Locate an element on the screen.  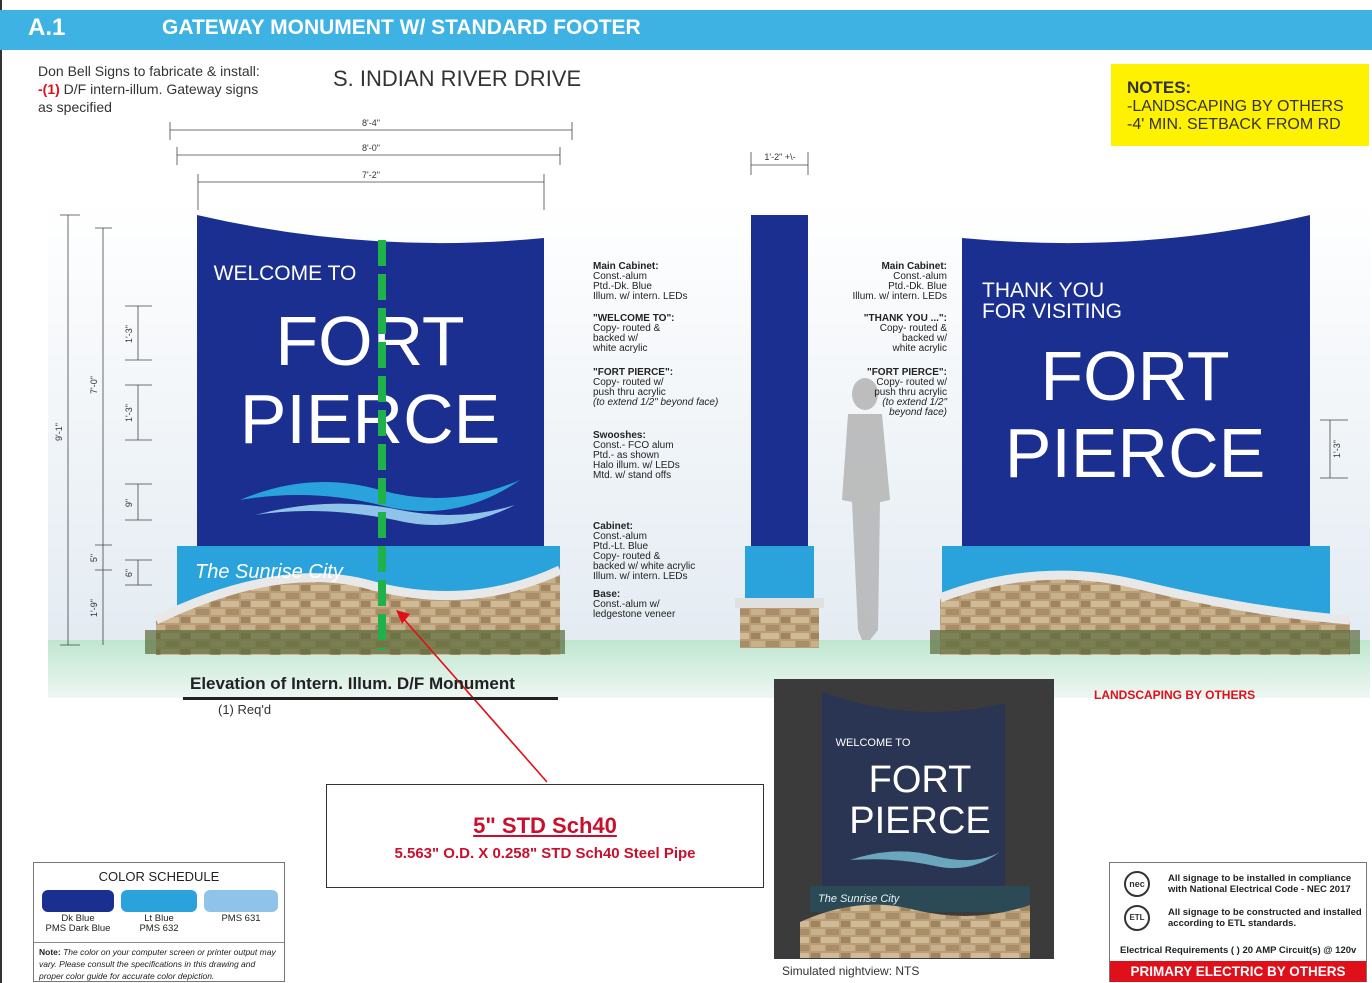
night-tagline: The Sunrise City is located at coordinates (859, 899).